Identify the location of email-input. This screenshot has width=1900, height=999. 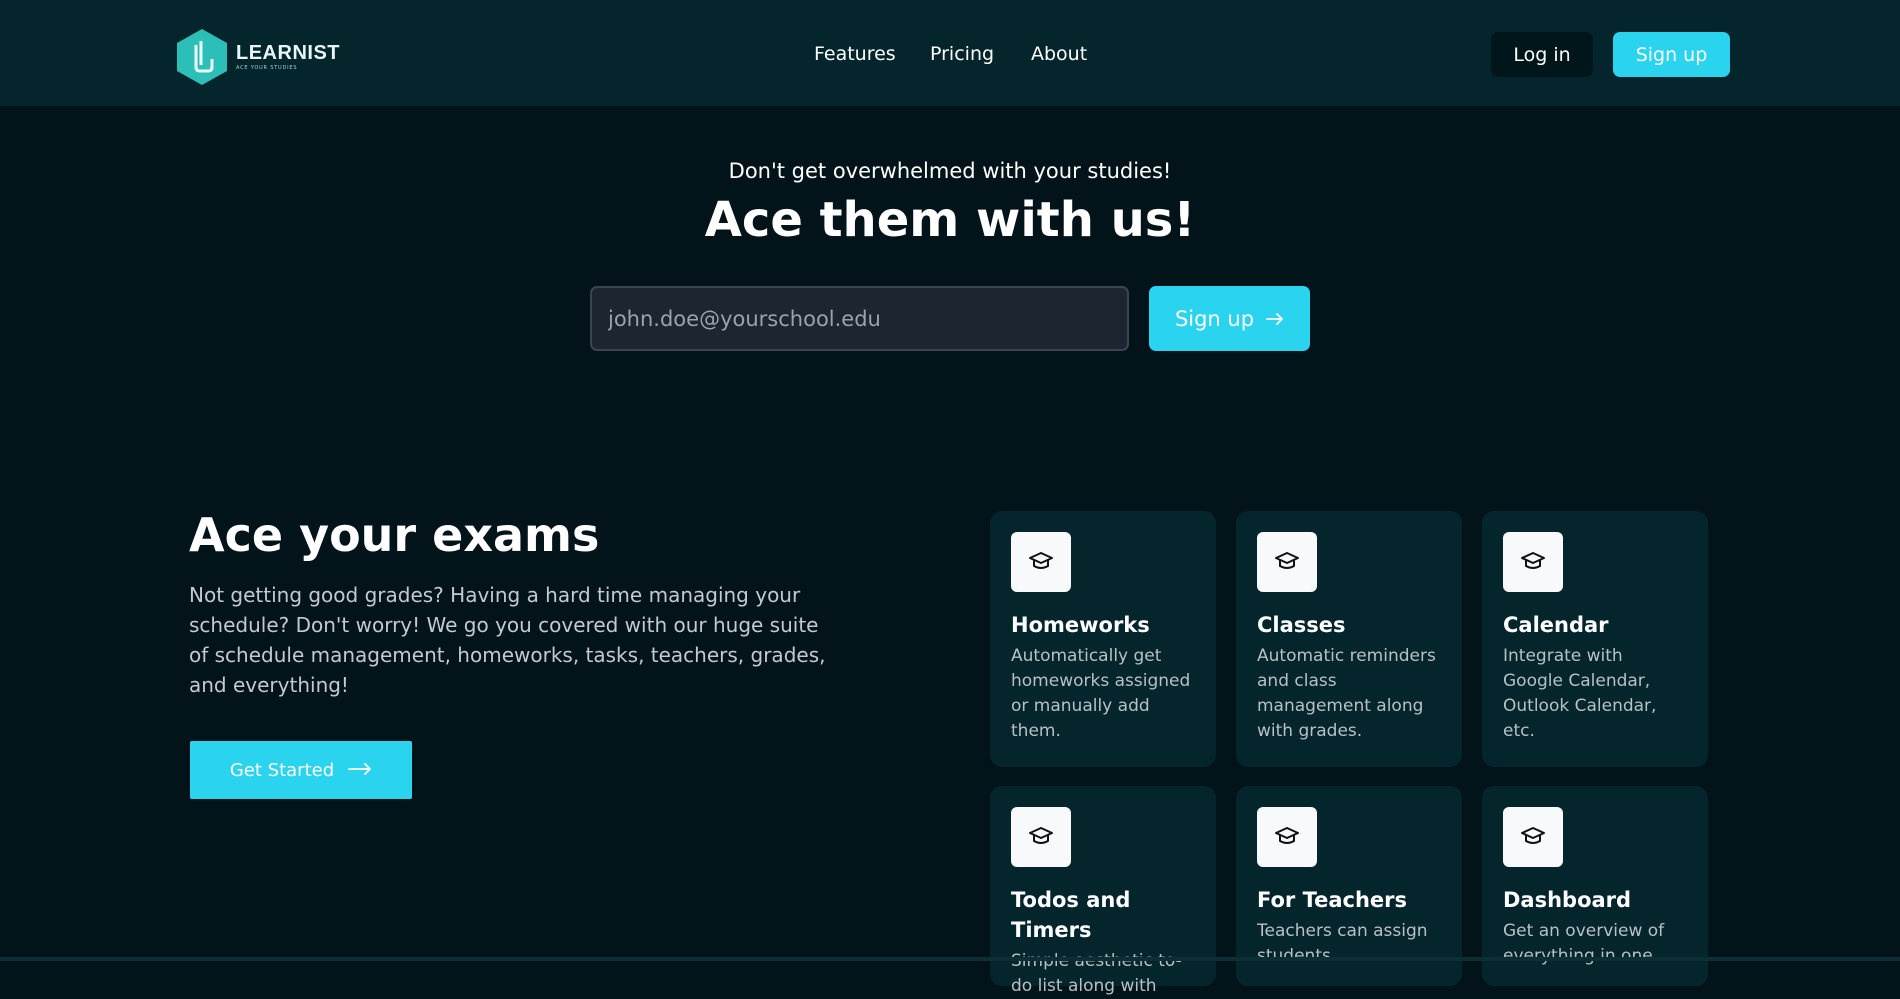
(859, 318).